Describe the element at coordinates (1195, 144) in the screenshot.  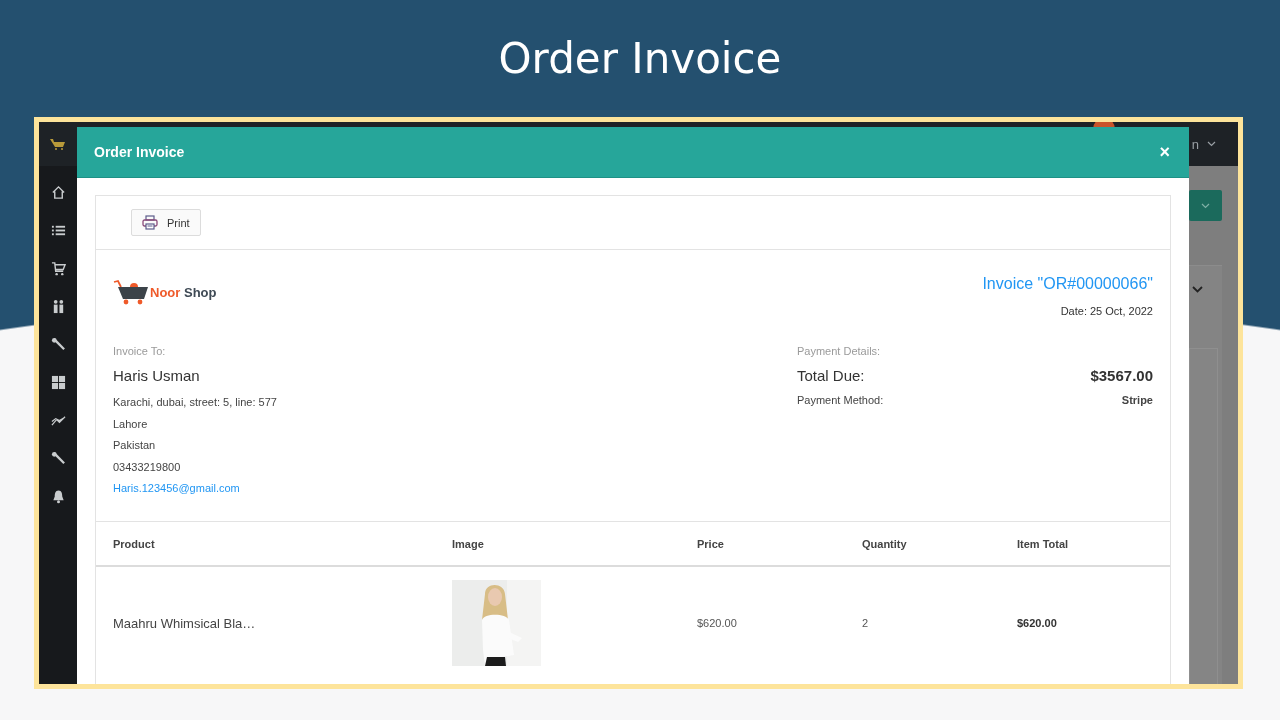
I see `user-name: n` at that location.